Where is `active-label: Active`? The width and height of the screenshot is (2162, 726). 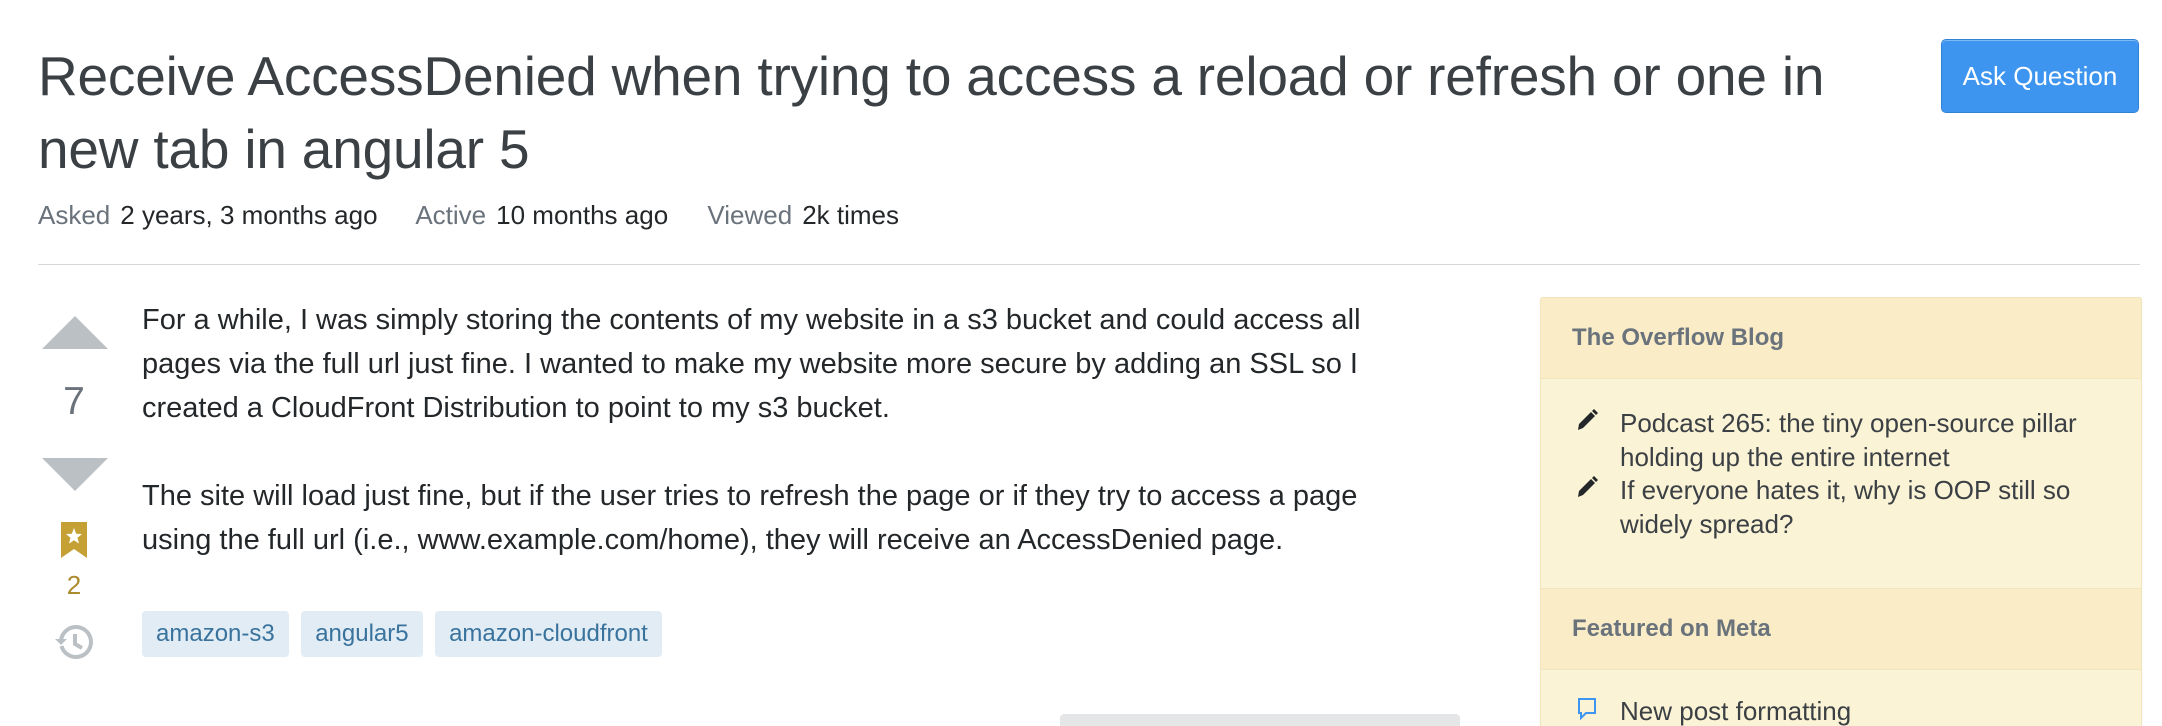 active-label: Active is located at coordinates (451, 215).